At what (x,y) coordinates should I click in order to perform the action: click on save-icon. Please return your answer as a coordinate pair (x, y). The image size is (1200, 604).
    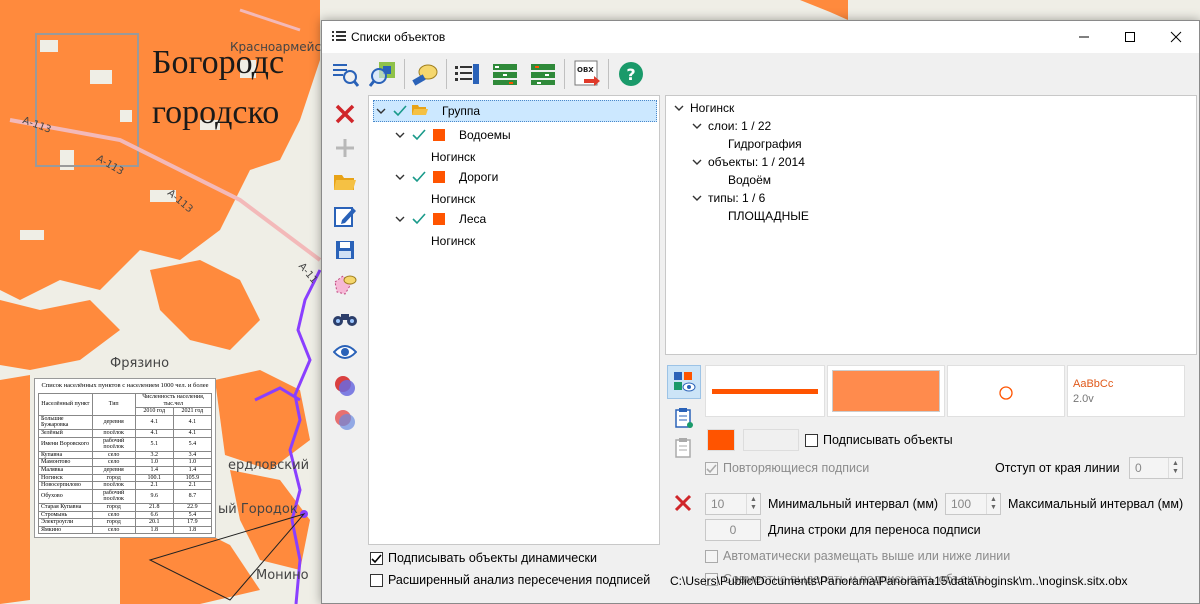
    Looking at the image, I should click on (345, 250).